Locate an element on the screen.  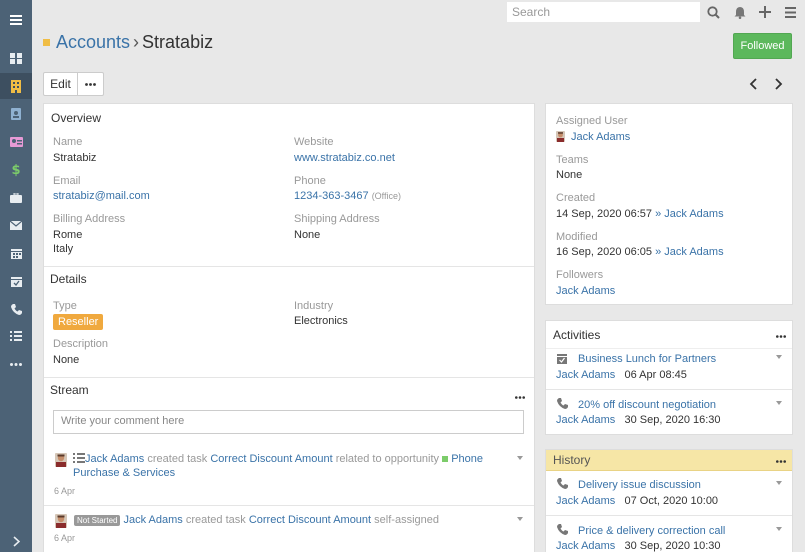
lead-card-icon is located at coordinates (16, 142).